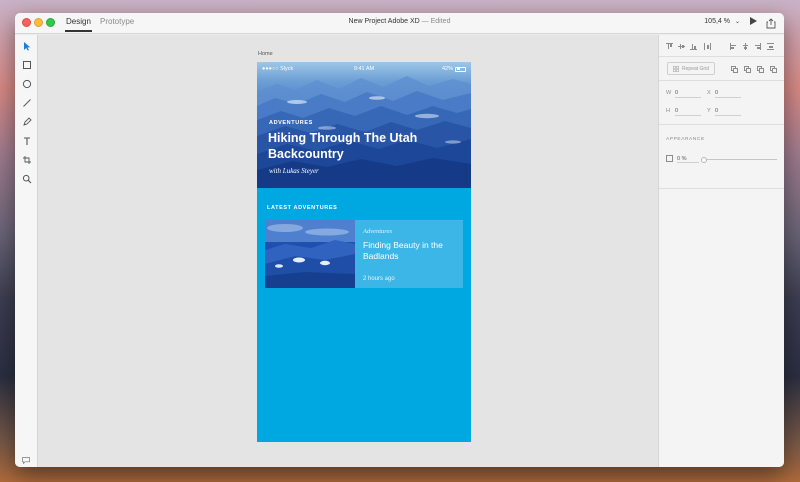 The width and height of the screenshot is (800, 482). I want to click on opacity-slider-thumb, so click(704, 159).